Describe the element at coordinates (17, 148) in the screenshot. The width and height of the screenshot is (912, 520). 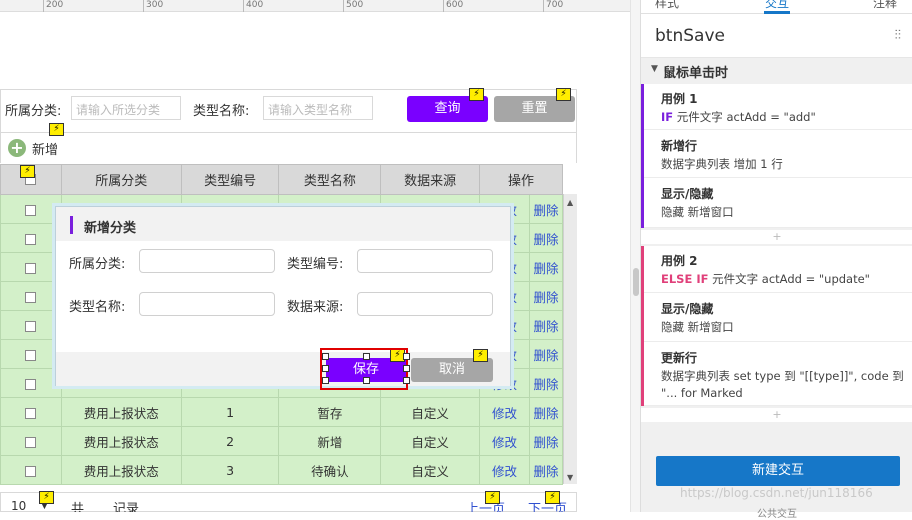
I see `plus-circle-icon: +` at that location.